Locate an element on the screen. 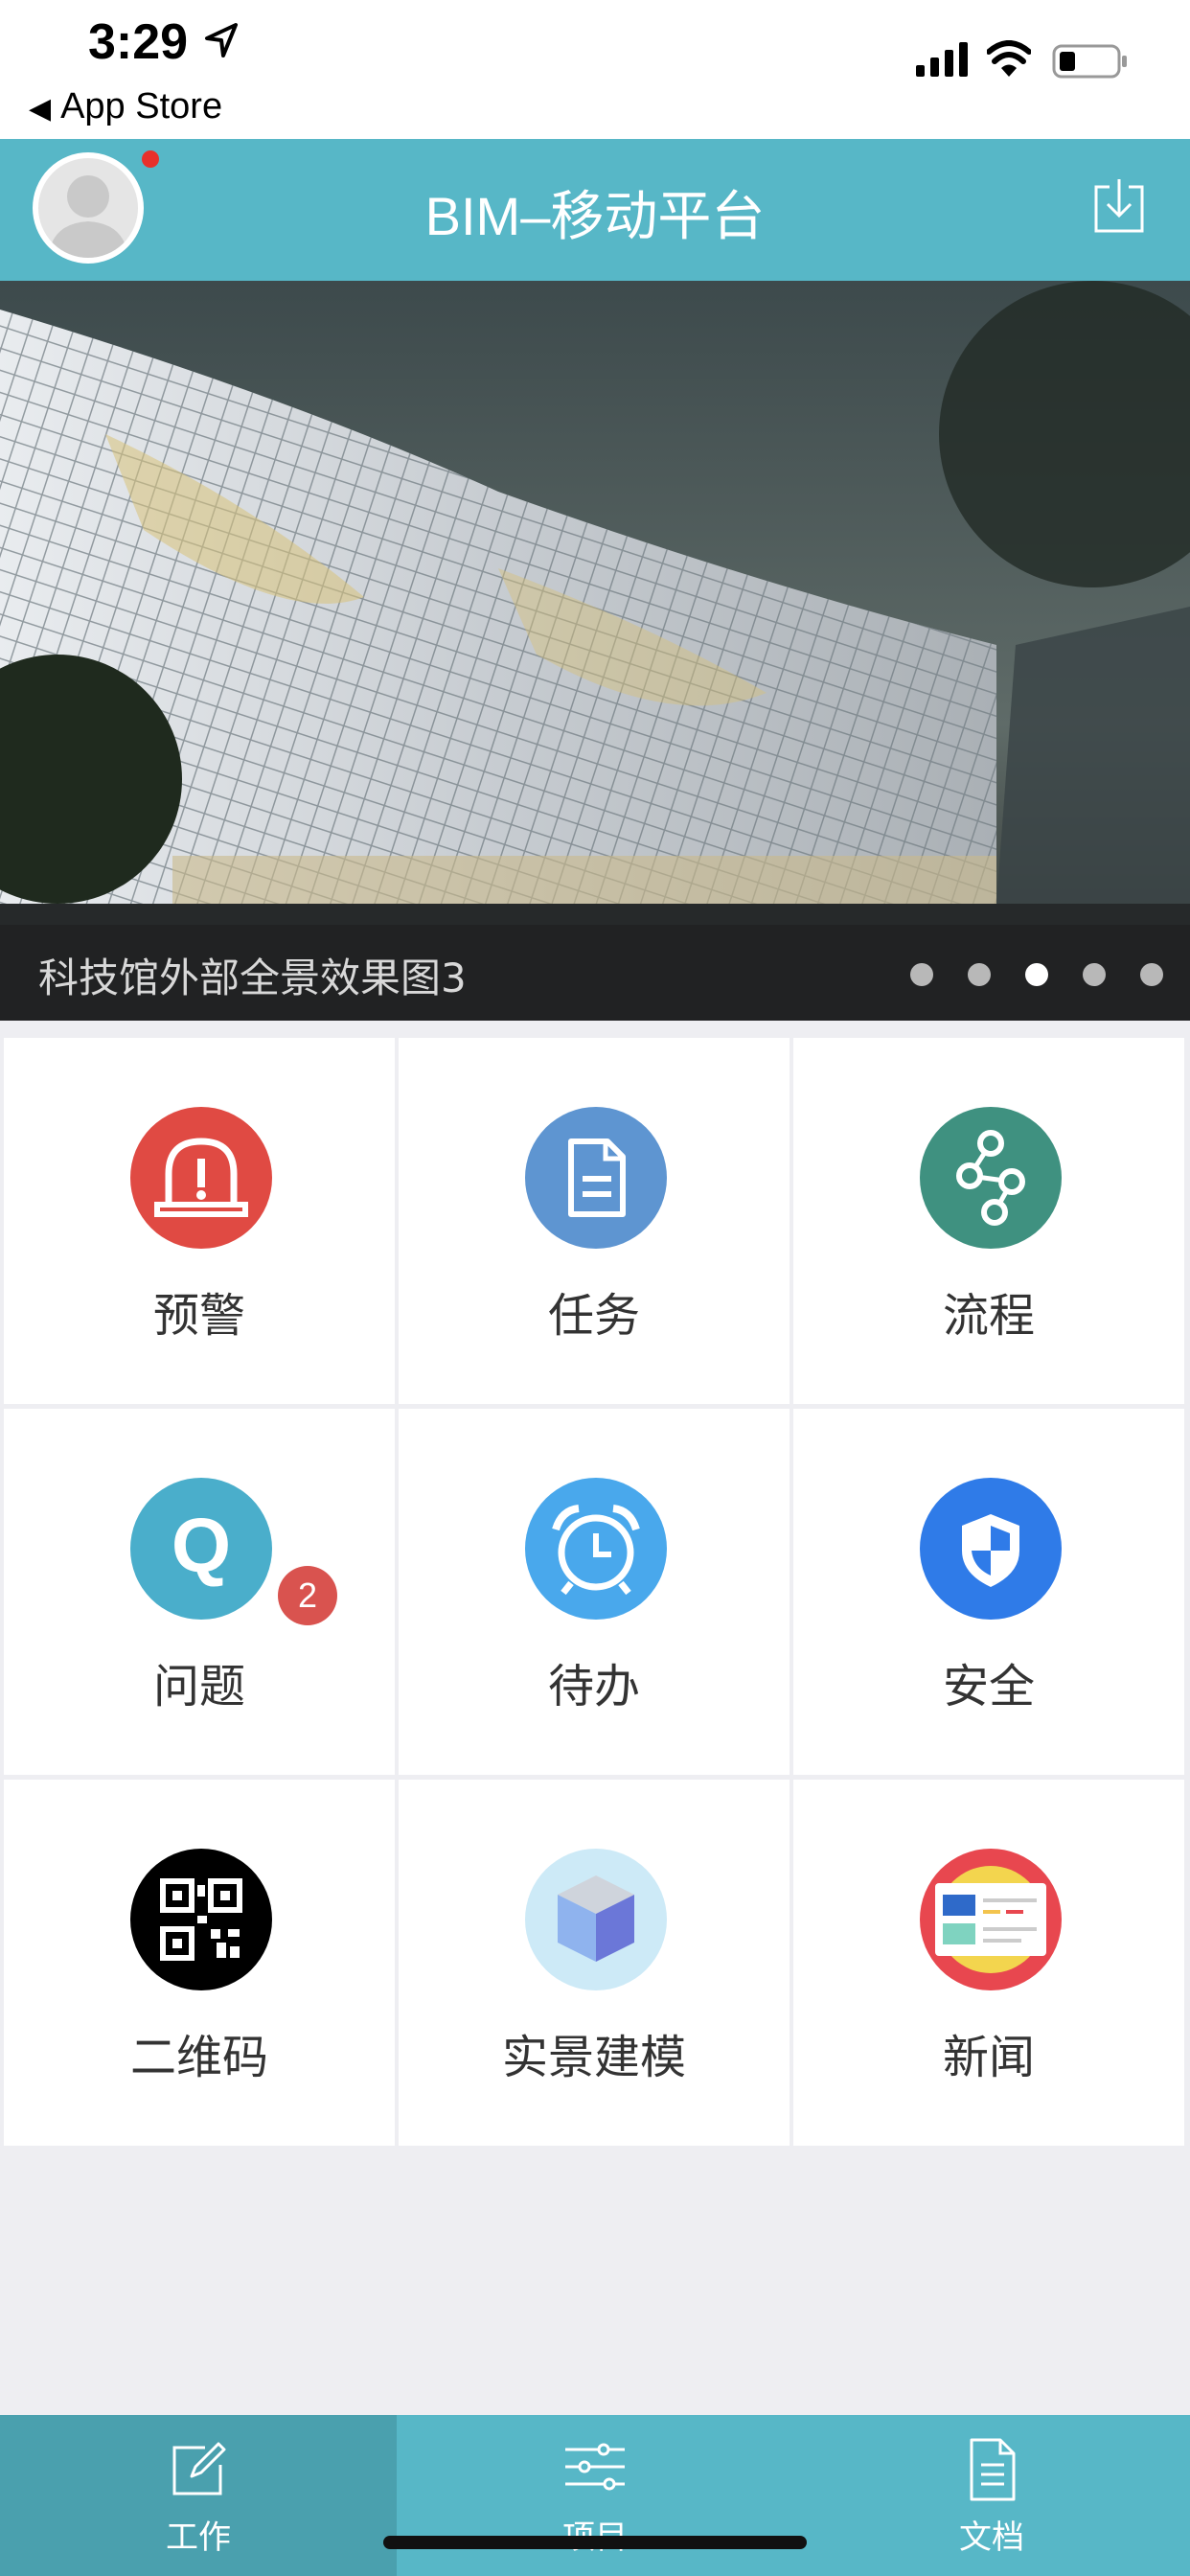  banner-caption: 科技馆外部全景效果图3 is located at coordinates (253, 977).